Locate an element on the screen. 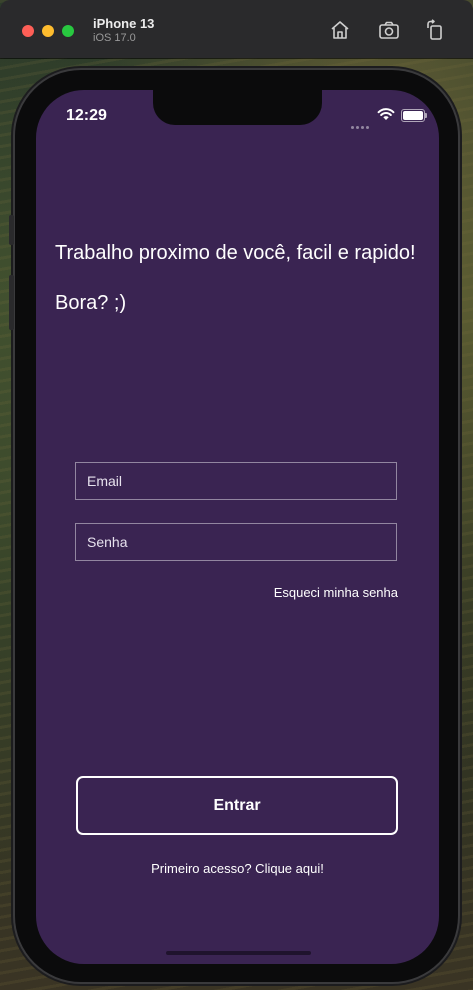 The width and height of the screenshot is (473, 990). rotate-icon is located at coordinates (435, 30).